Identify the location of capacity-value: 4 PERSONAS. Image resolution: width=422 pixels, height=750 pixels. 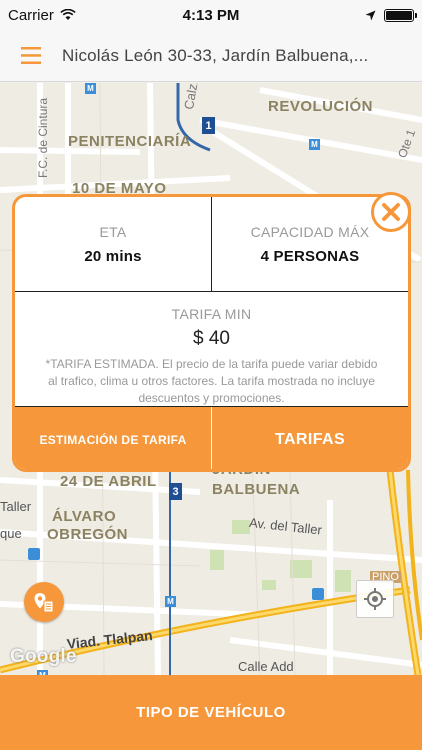
(310, 256).